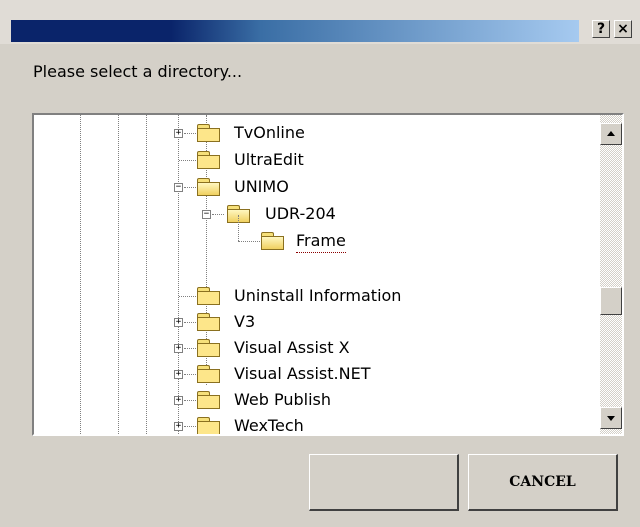 This screenshot has width=640, height=527. Describe the element at coordinates (611, 274) in the screenshot. I see `vertical-scrollbar` at that location.